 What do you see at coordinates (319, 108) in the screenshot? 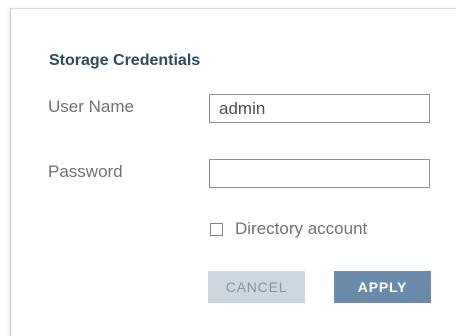
I see `username-field` at bounding box center [319, 108].